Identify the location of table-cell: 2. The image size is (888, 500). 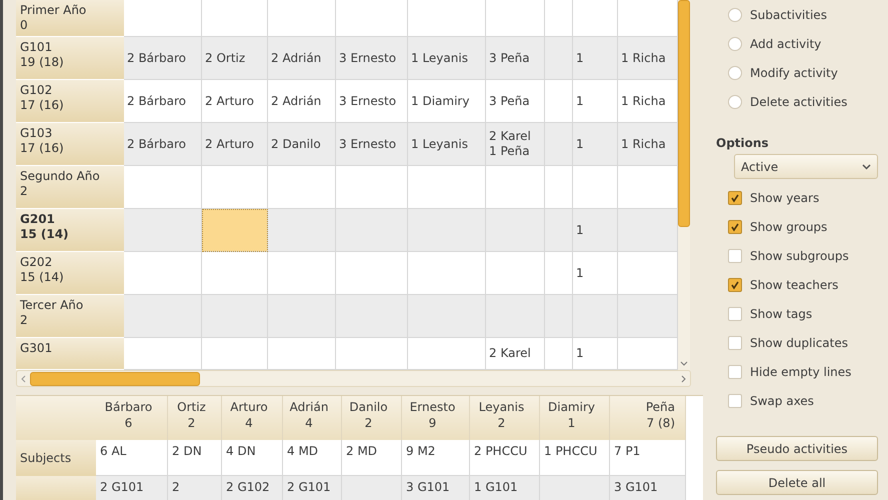
(195, 488).